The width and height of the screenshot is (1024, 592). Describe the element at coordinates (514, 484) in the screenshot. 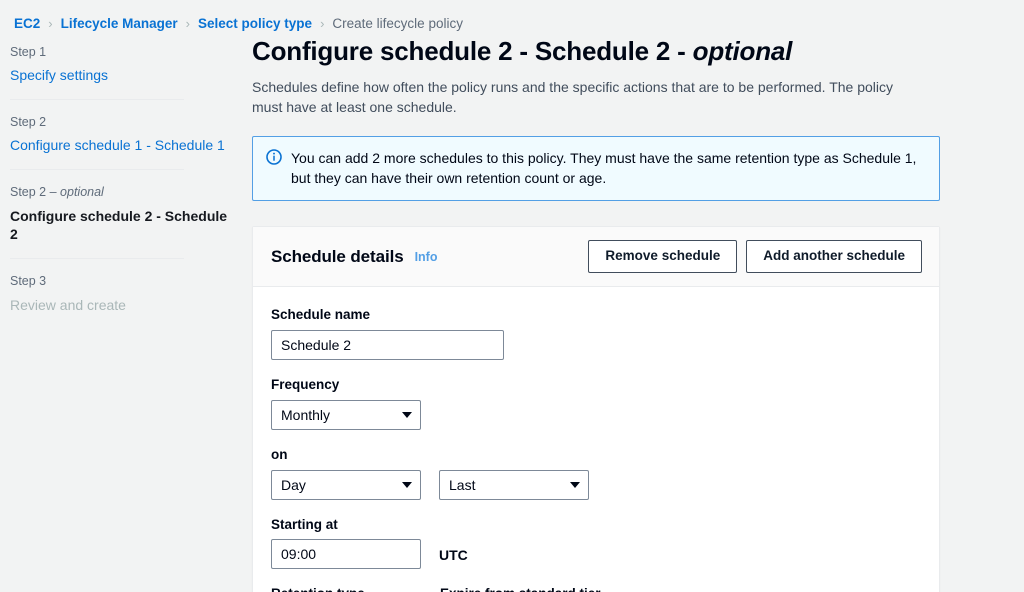

I see `on-which-select: Last` at that location.